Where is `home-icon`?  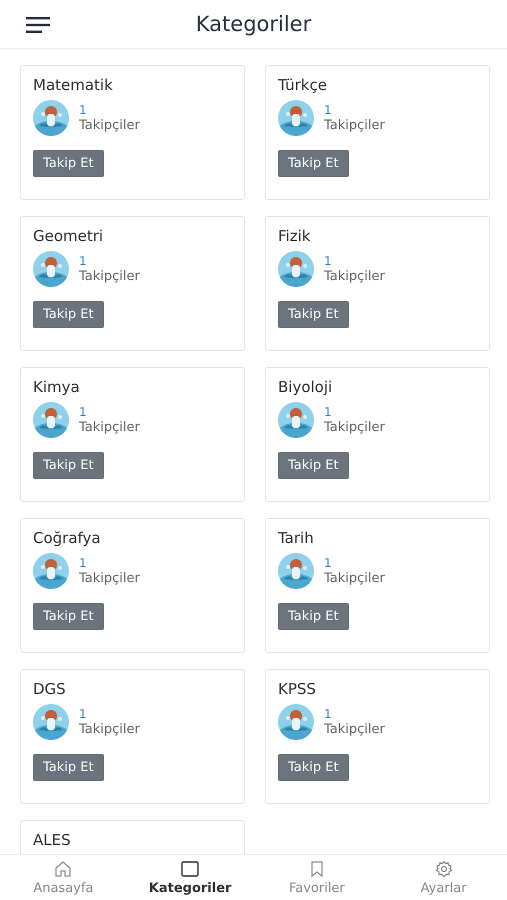 home-icon is located at coordinates (63, 869).